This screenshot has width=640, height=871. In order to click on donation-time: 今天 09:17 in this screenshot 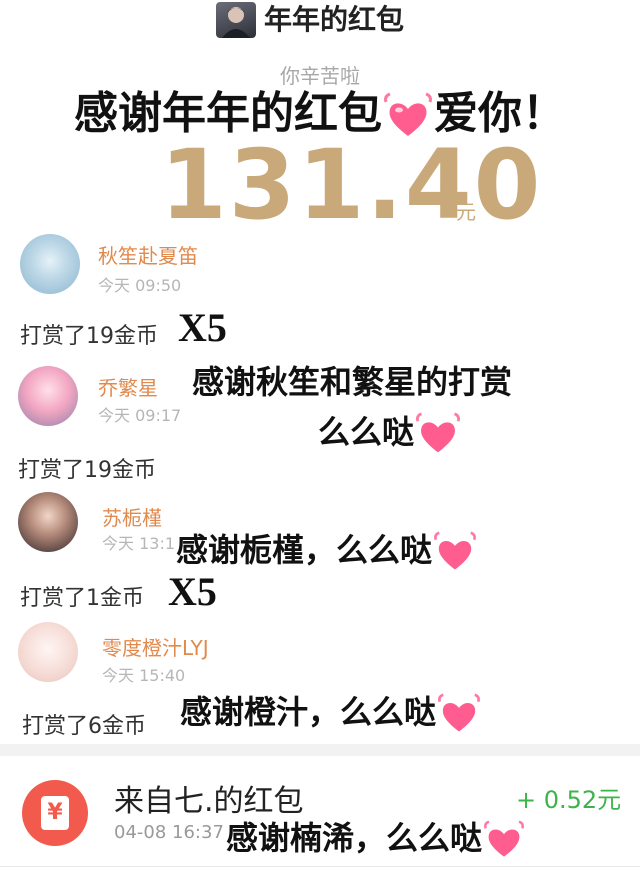, I will do `click(140, 415)`.